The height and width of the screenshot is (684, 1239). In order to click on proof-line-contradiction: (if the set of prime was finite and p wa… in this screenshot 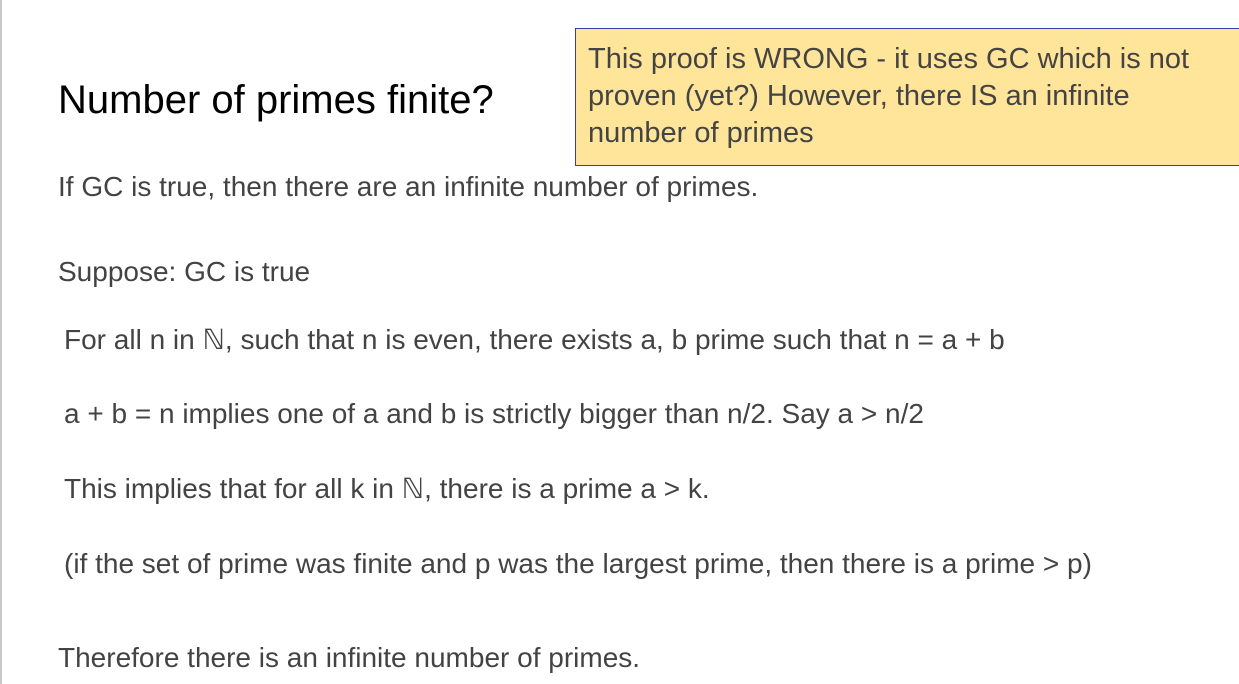, I will do `click(578, 563)`.